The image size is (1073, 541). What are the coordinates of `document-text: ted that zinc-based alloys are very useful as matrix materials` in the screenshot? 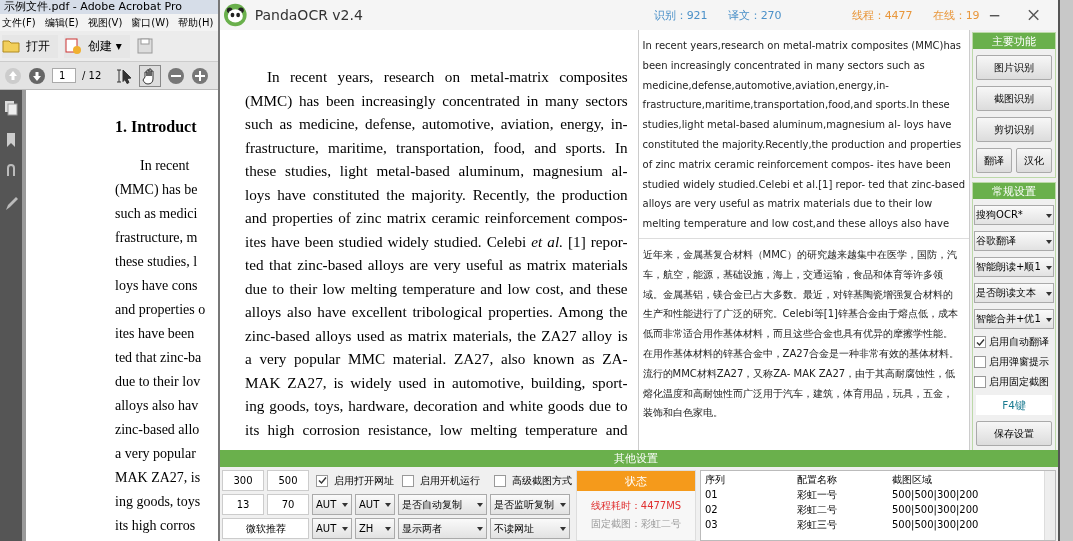 It's located at (436, 265).